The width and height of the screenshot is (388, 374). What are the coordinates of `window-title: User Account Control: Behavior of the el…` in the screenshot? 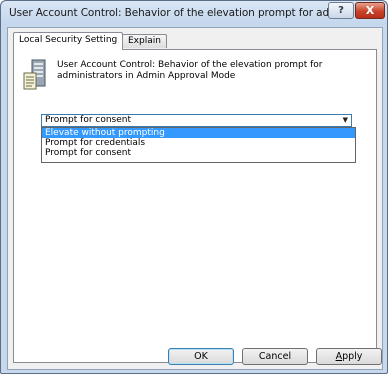 It's located at (174, 13).